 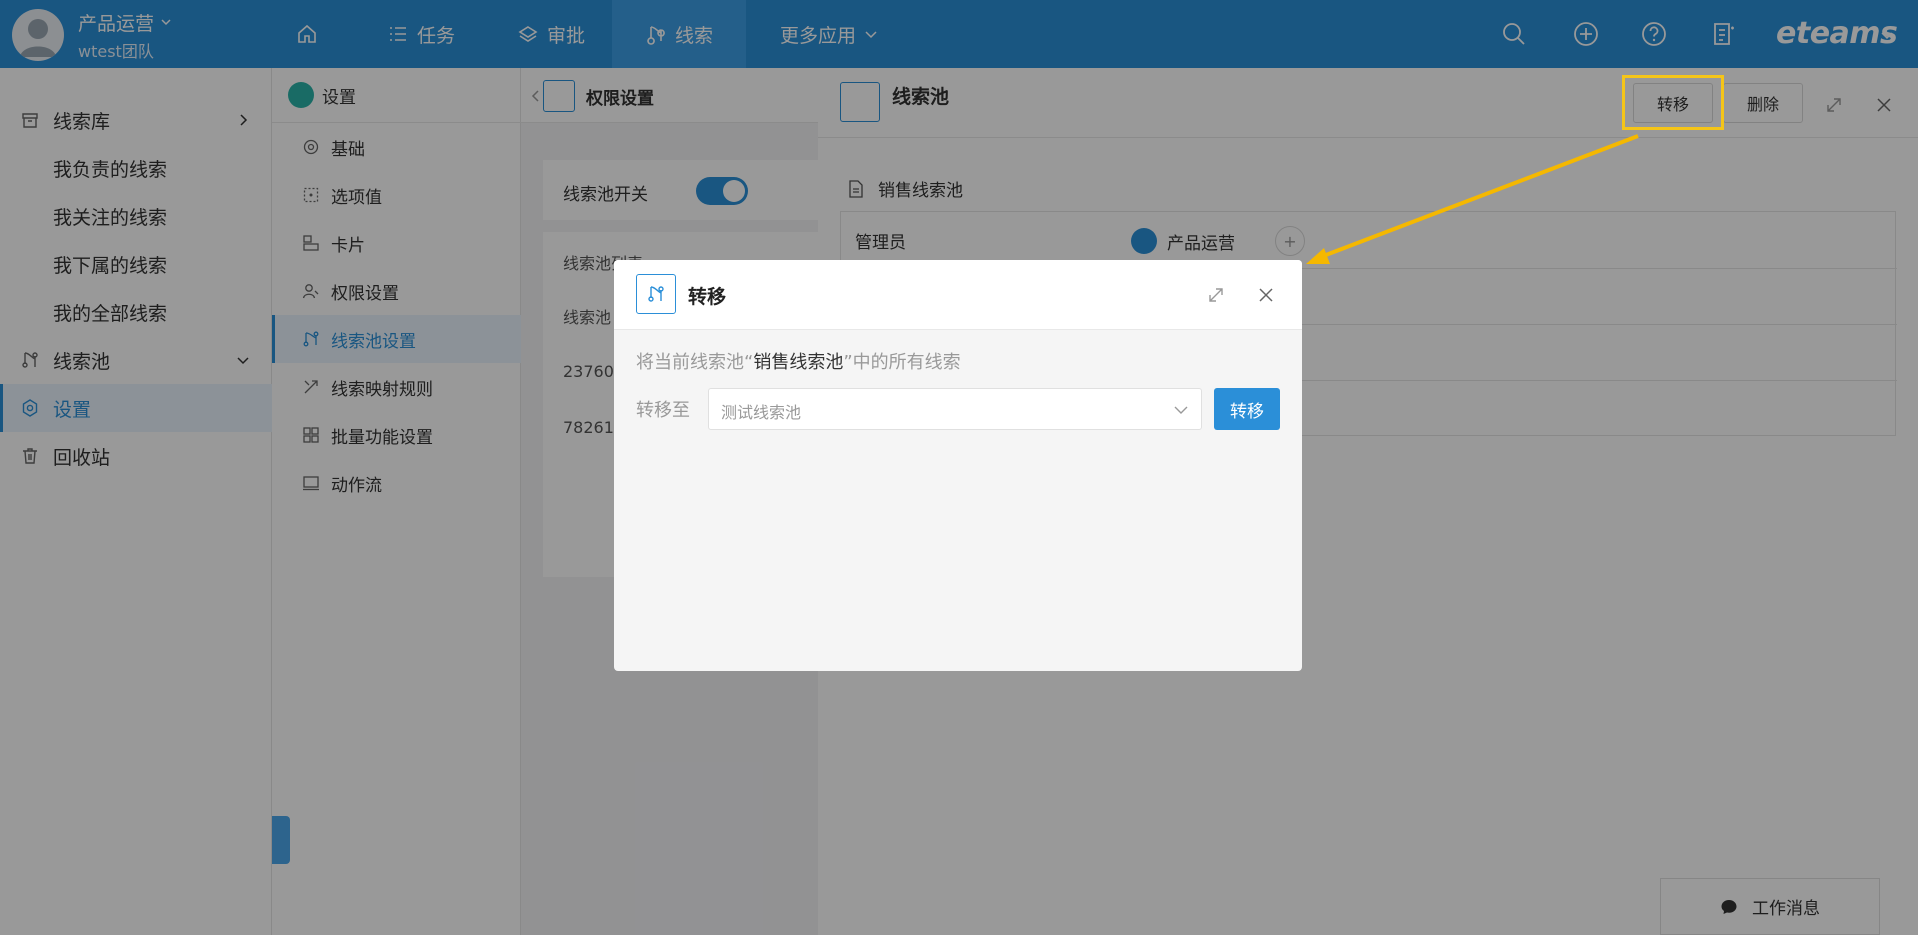 I want to click on close-icon, so click(x=1266, y=295).